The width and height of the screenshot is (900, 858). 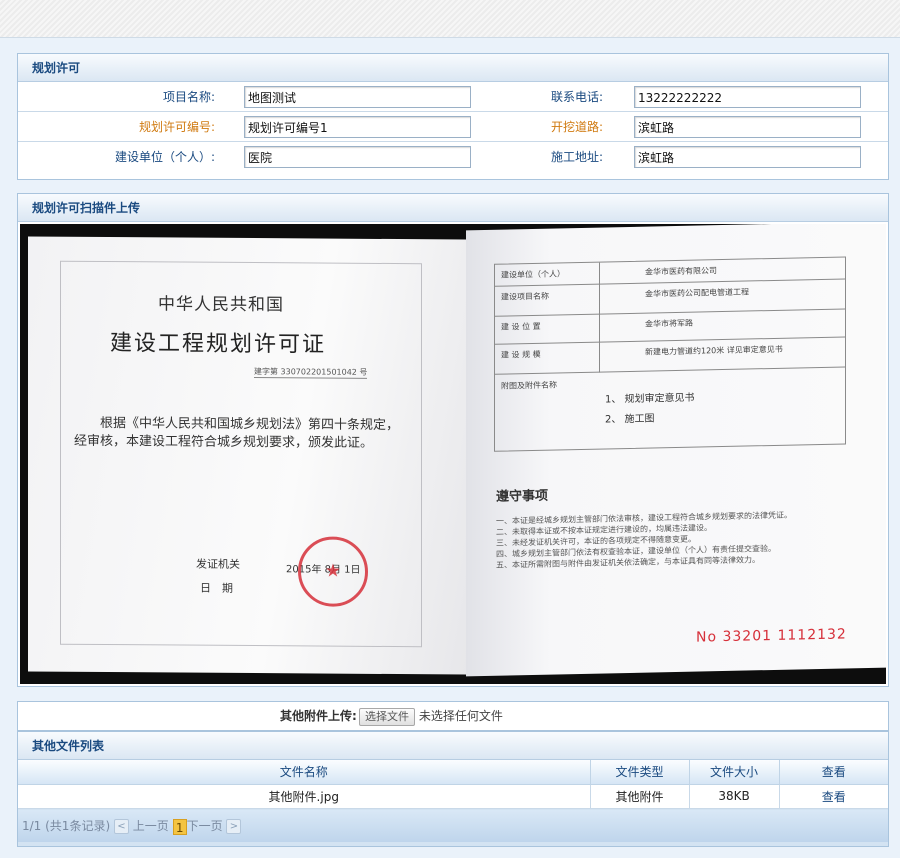 What do you see at coordinates (640, 796) in the screenshot?
I see `file-type-cell: 其他附件` at bounding box center [640, 796].